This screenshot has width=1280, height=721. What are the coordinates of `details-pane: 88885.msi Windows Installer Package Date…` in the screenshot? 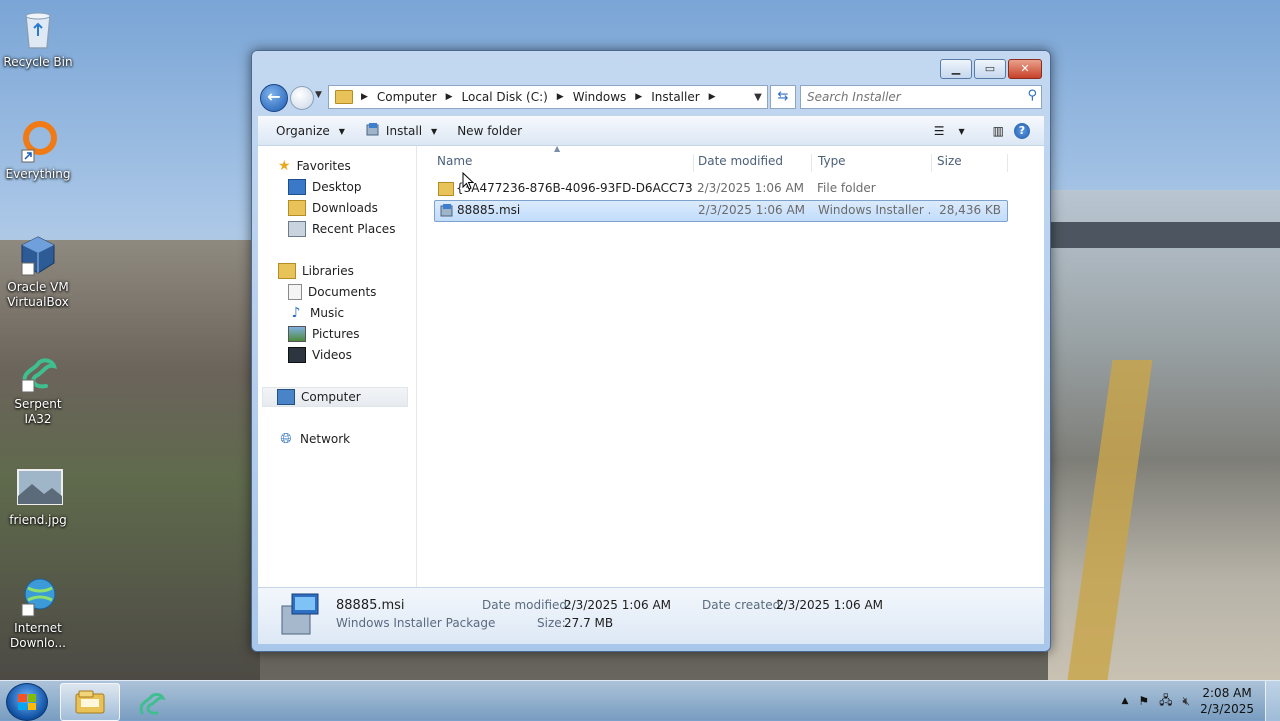 It's located at (651, 615).